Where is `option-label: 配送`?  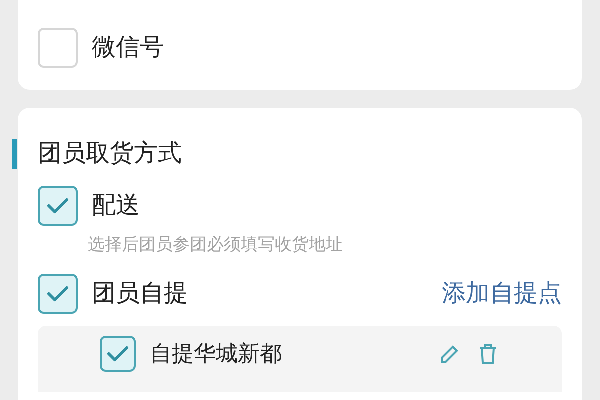
option-label: 配送 is located at coordinates (116, 206).